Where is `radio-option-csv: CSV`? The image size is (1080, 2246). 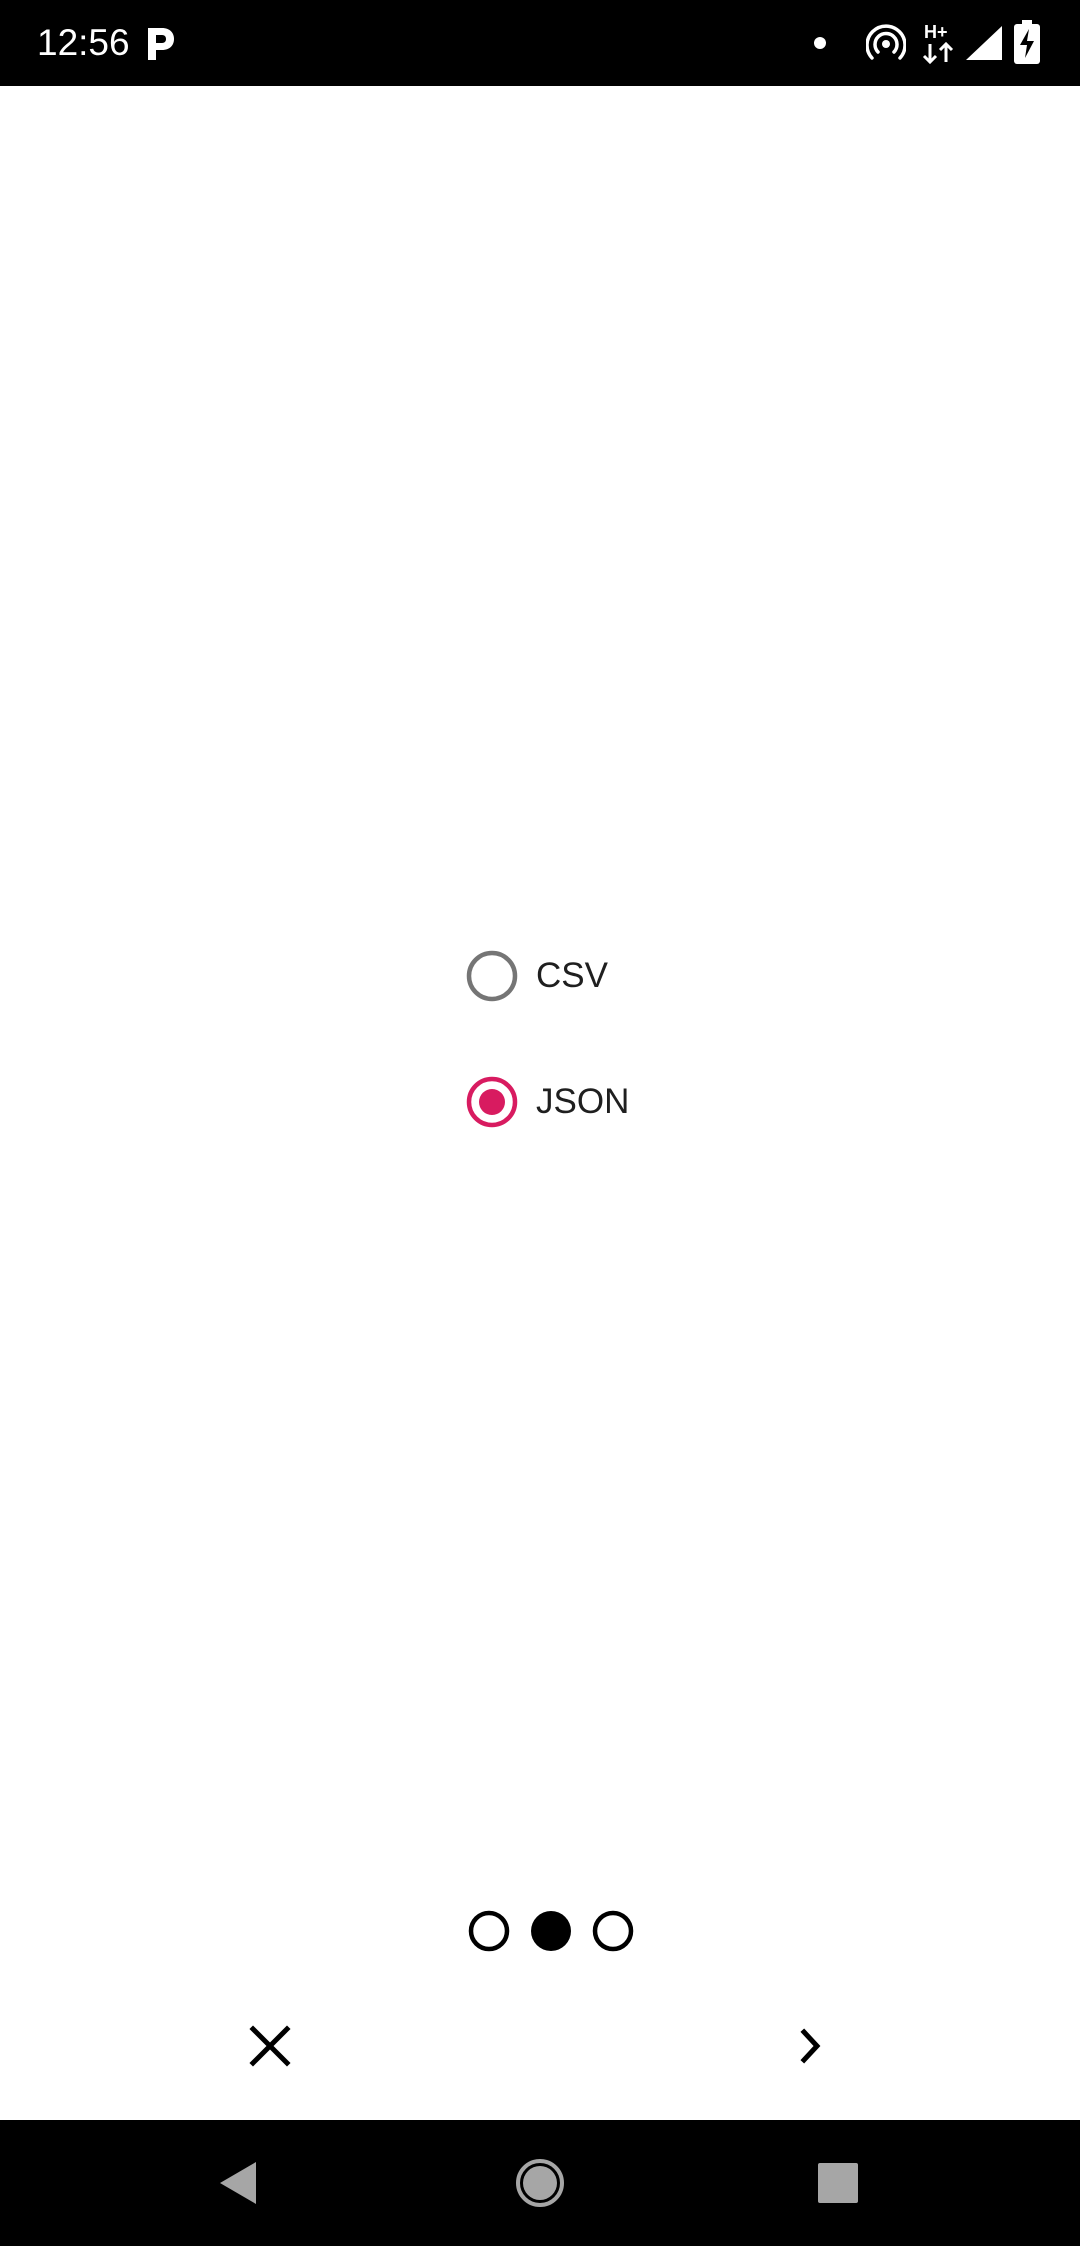 radio-option-csv: CSV is located at coordinates (586, 976).